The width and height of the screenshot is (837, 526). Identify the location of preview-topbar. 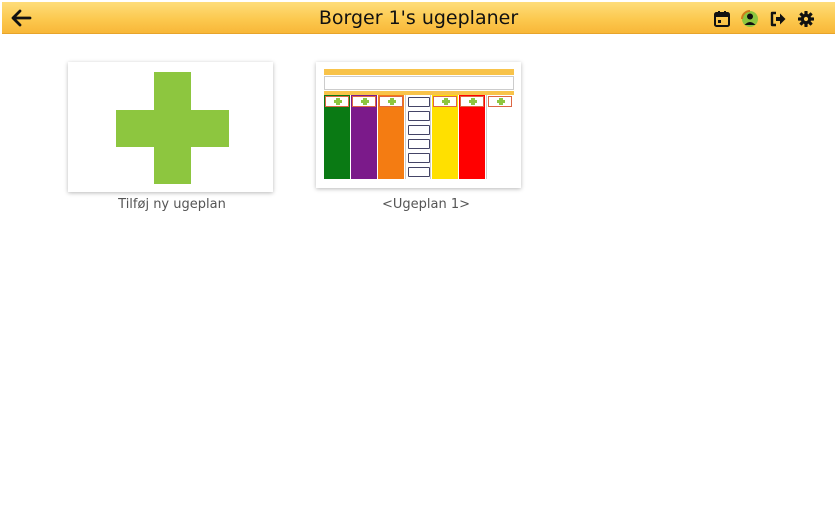
(419, 72).